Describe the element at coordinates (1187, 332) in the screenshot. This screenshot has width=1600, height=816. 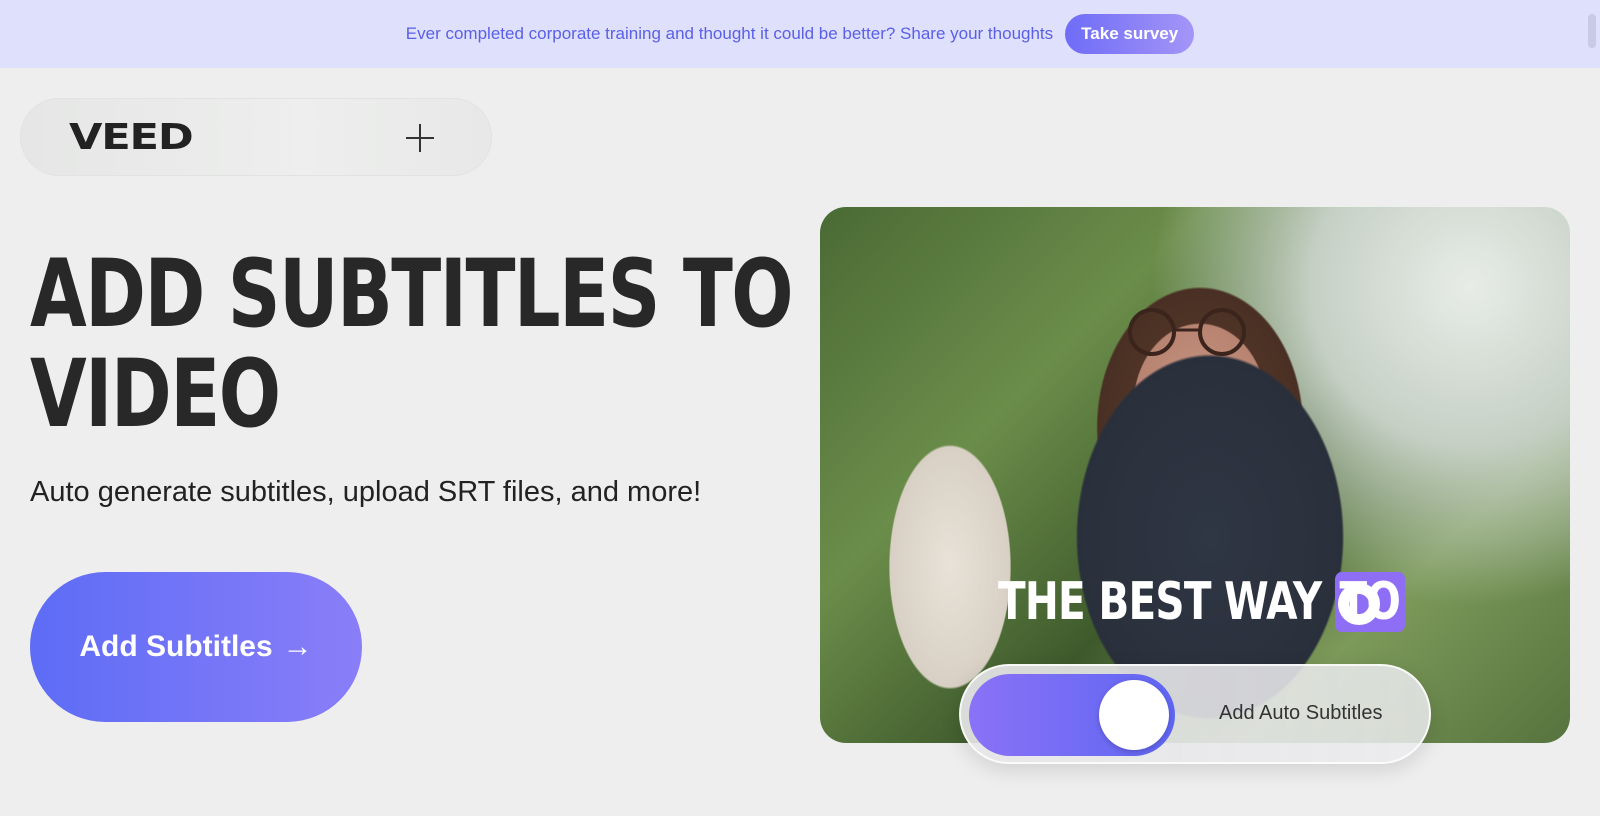
I see `glasses-graphic` at that location.